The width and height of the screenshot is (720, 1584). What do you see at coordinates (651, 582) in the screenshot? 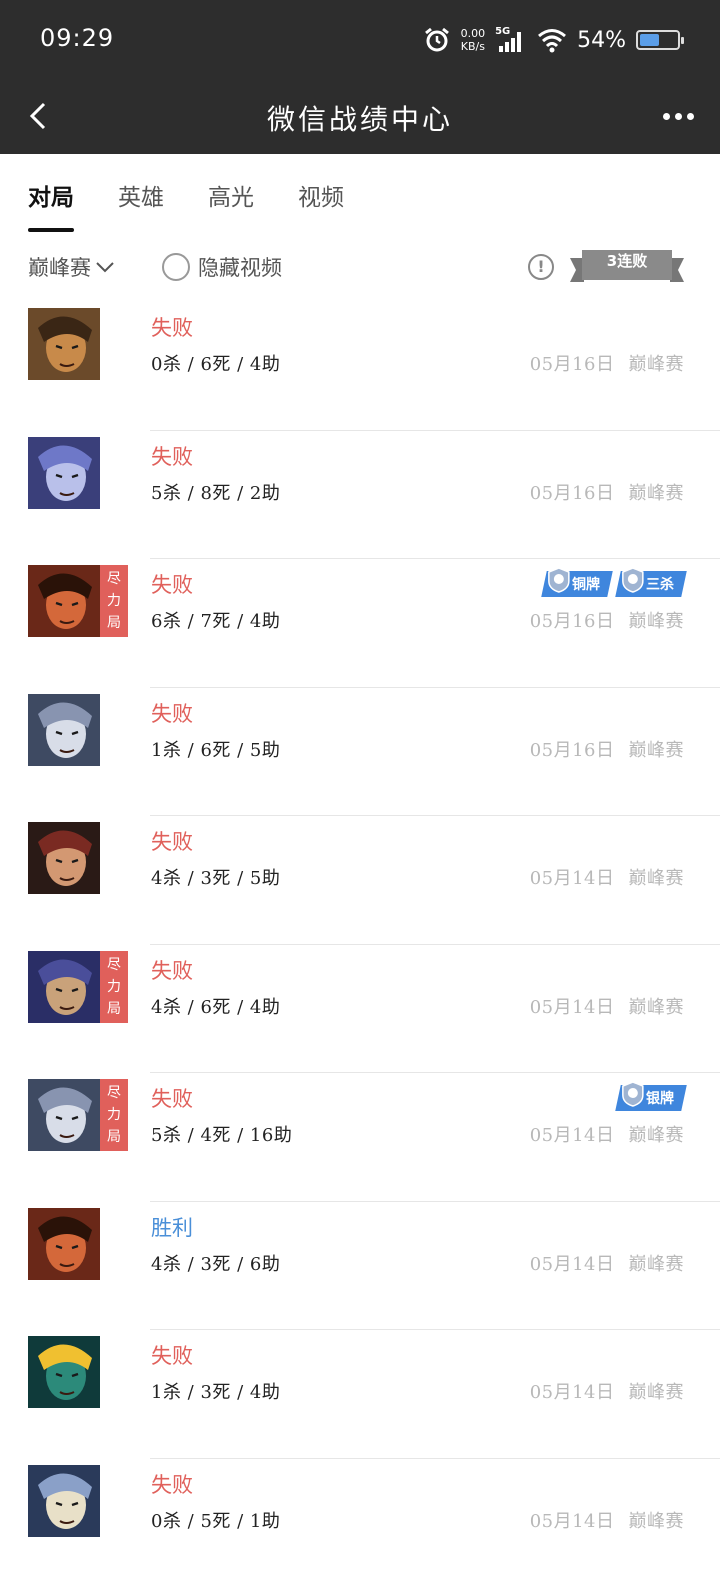
I see `honor-badge: 三杀` at bounding box center [651, 582].